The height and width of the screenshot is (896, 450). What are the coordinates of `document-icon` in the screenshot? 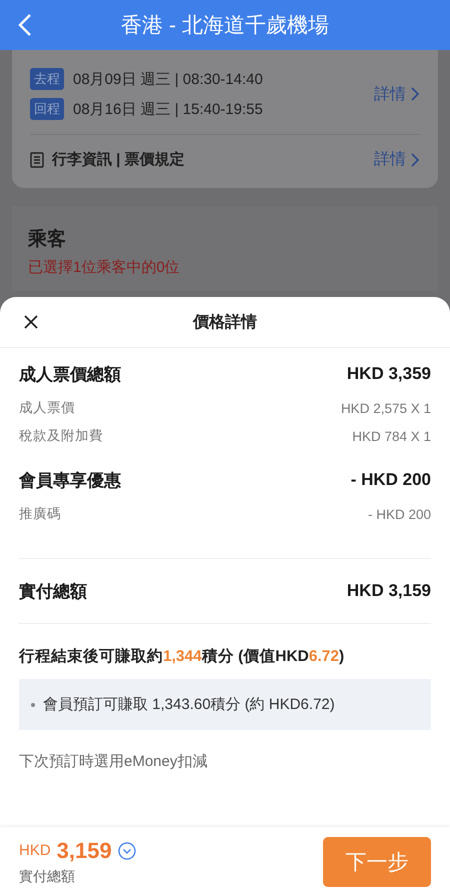 It's located at (37, 160).